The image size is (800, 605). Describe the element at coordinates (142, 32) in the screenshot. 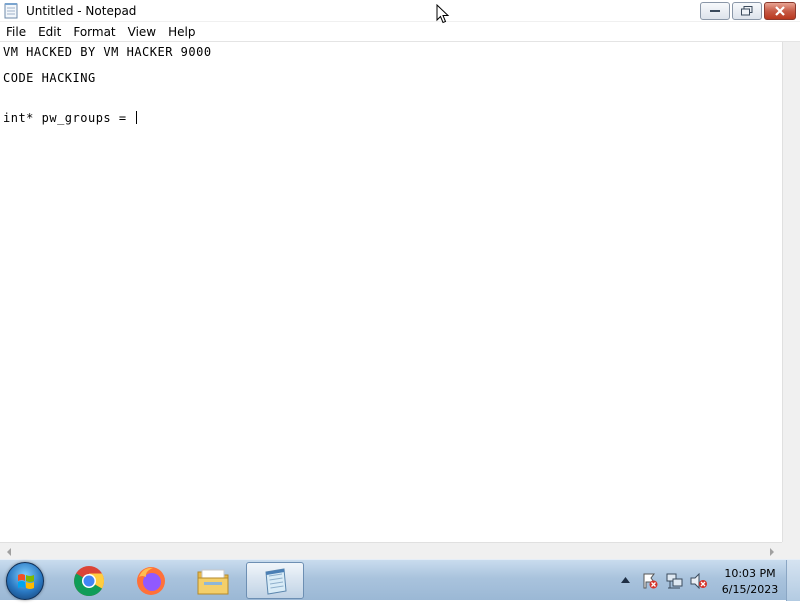

I see `menu-view: View` at that location.